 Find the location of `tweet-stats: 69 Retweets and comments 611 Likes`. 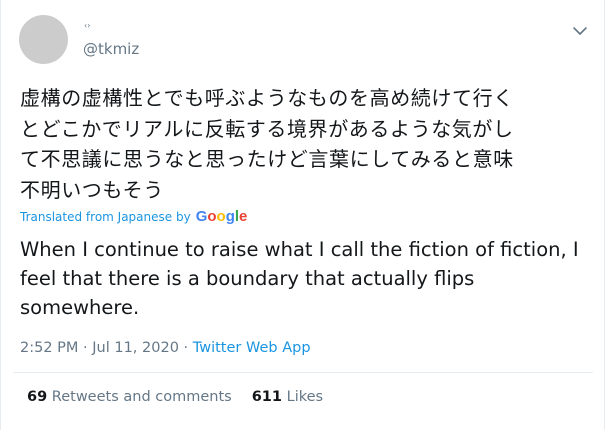

tweet-stats: 69 Retweets and comments 611 Likes is located at coordinates (175, 397).